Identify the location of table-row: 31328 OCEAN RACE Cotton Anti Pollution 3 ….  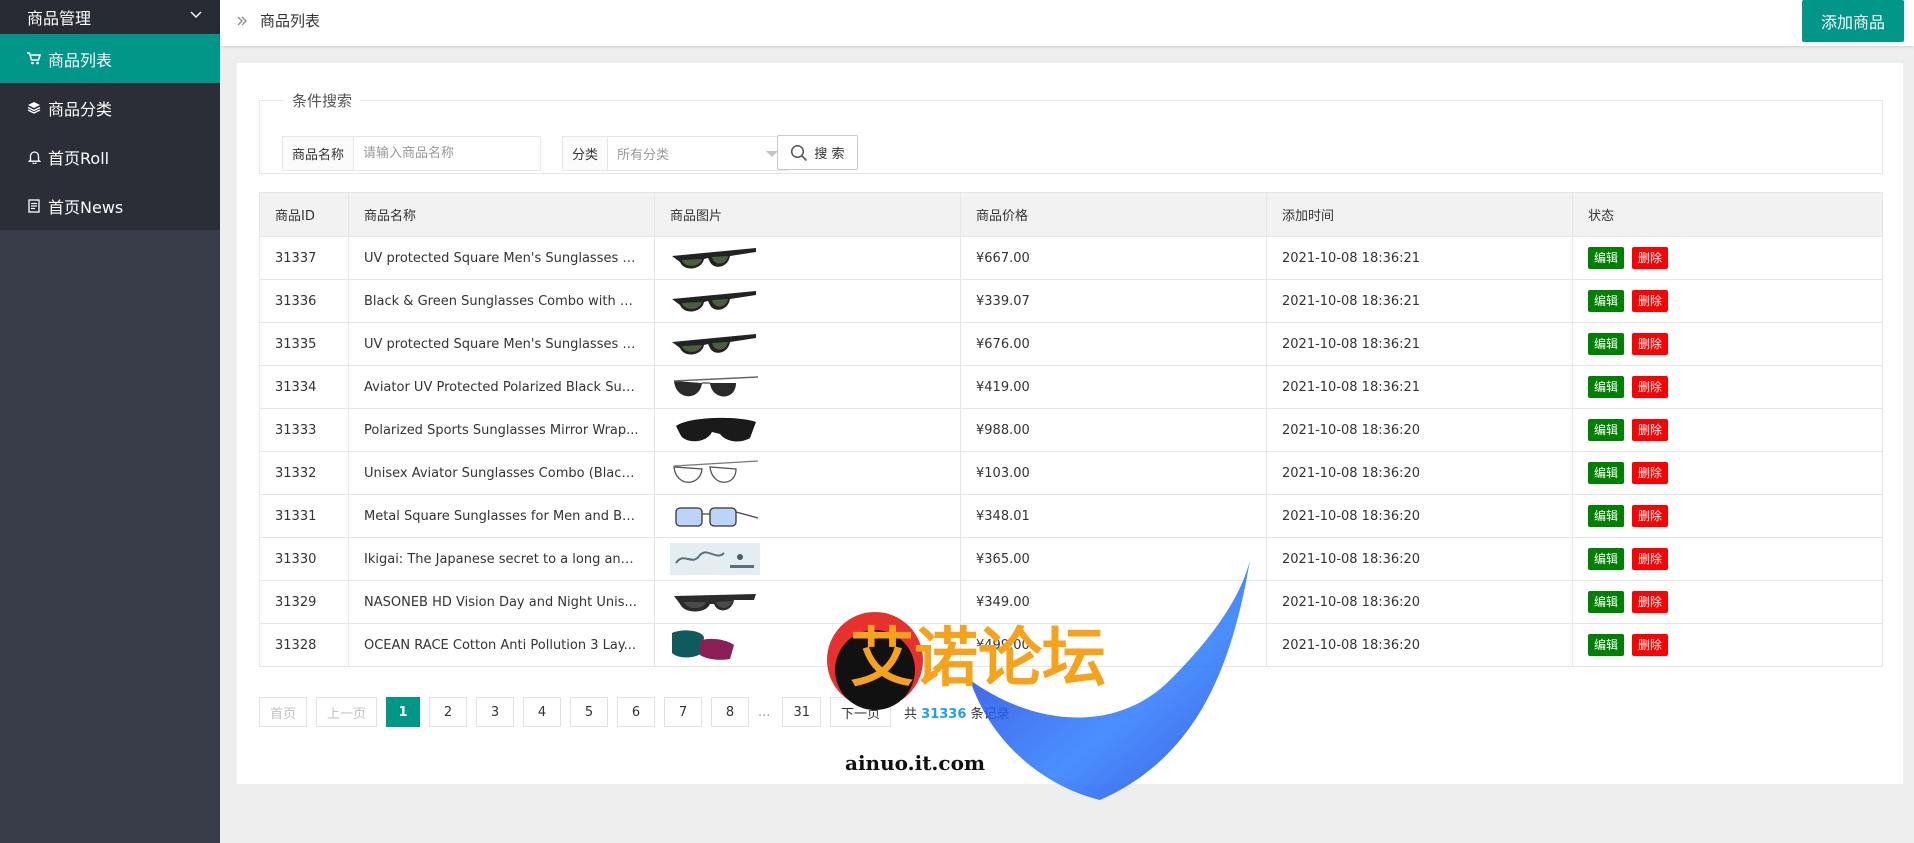
(1071, 645).